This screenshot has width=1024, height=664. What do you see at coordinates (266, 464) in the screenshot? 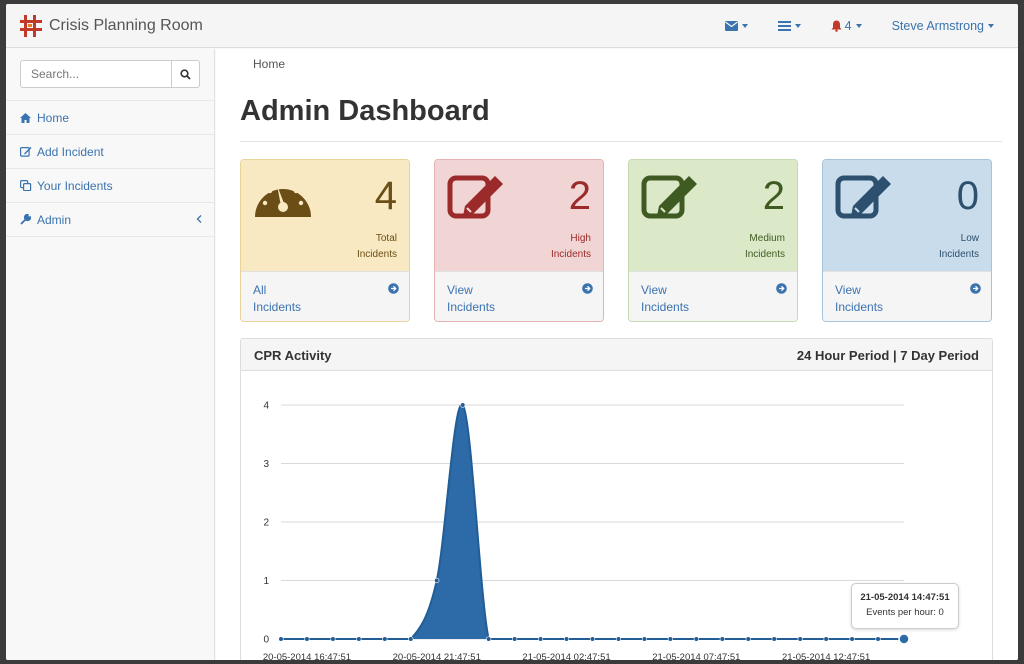
I see `y-tick-label: 3` at bounding box center [266, 464].